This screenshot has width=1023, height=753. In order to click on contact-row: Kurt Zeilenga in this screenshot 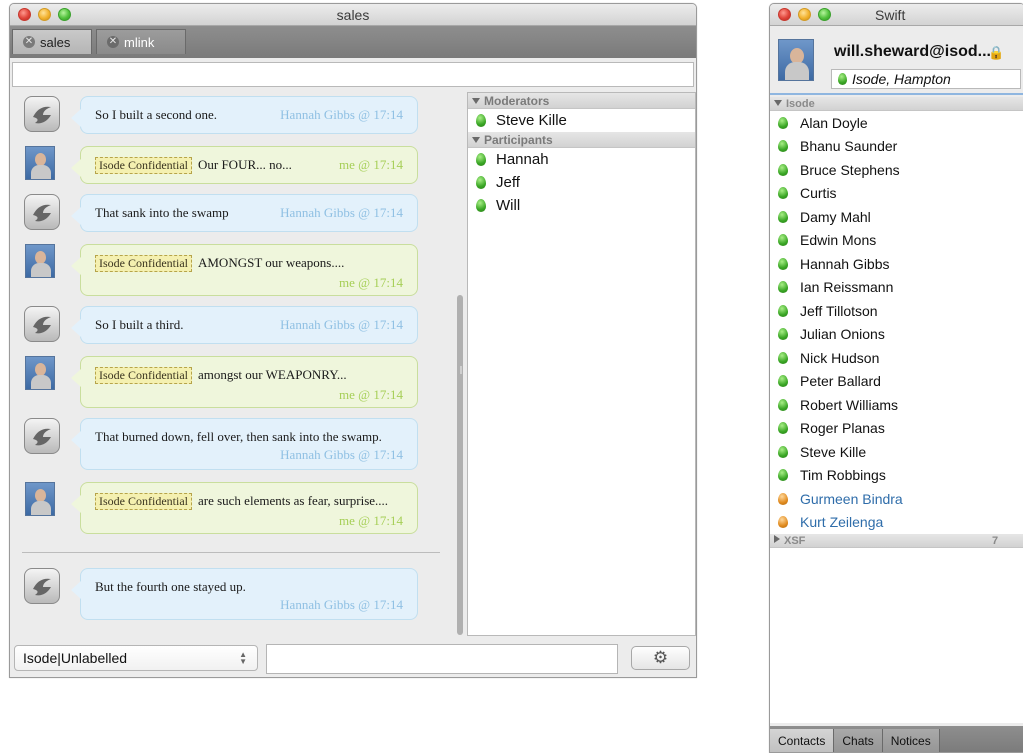, I will do `click(896, 523)`.